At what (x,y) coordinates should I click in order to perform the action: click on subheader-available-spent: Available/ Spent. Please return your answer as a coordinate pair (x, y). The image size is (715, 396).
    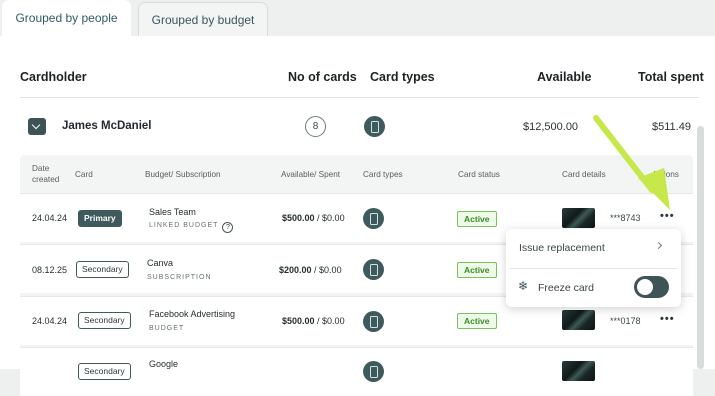
    Looking at the image, I should click on (311, 174).